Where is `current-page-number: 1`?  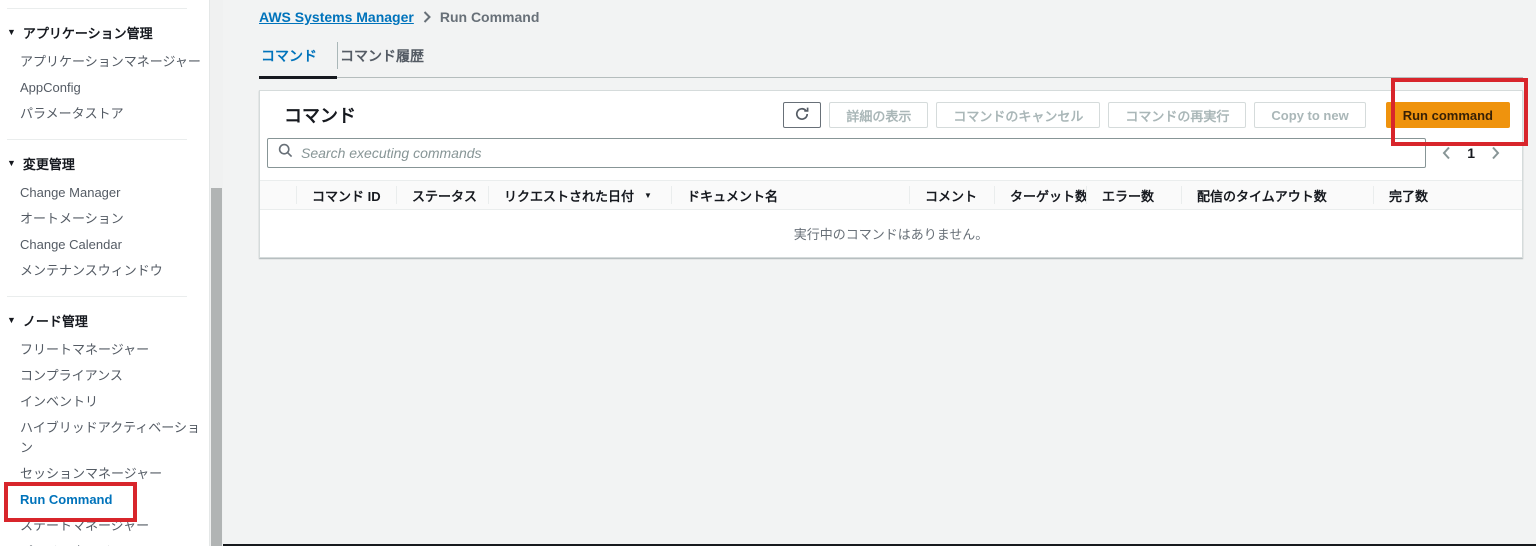
current-page-number: 1 is located at coordinates (1471, 153).